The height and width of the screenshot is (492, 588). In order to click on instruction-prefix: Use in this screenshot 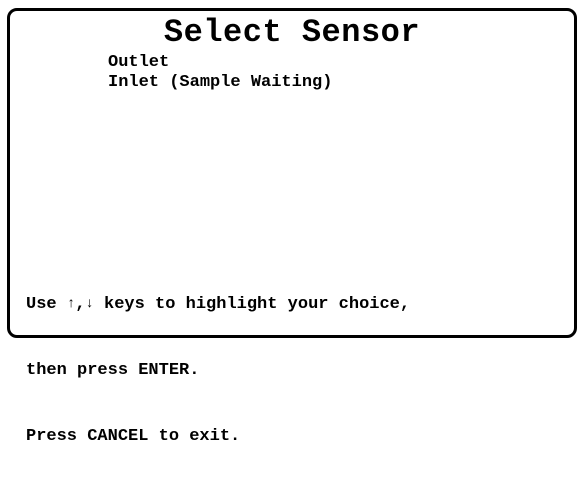, I will do `click(46, 304)`.